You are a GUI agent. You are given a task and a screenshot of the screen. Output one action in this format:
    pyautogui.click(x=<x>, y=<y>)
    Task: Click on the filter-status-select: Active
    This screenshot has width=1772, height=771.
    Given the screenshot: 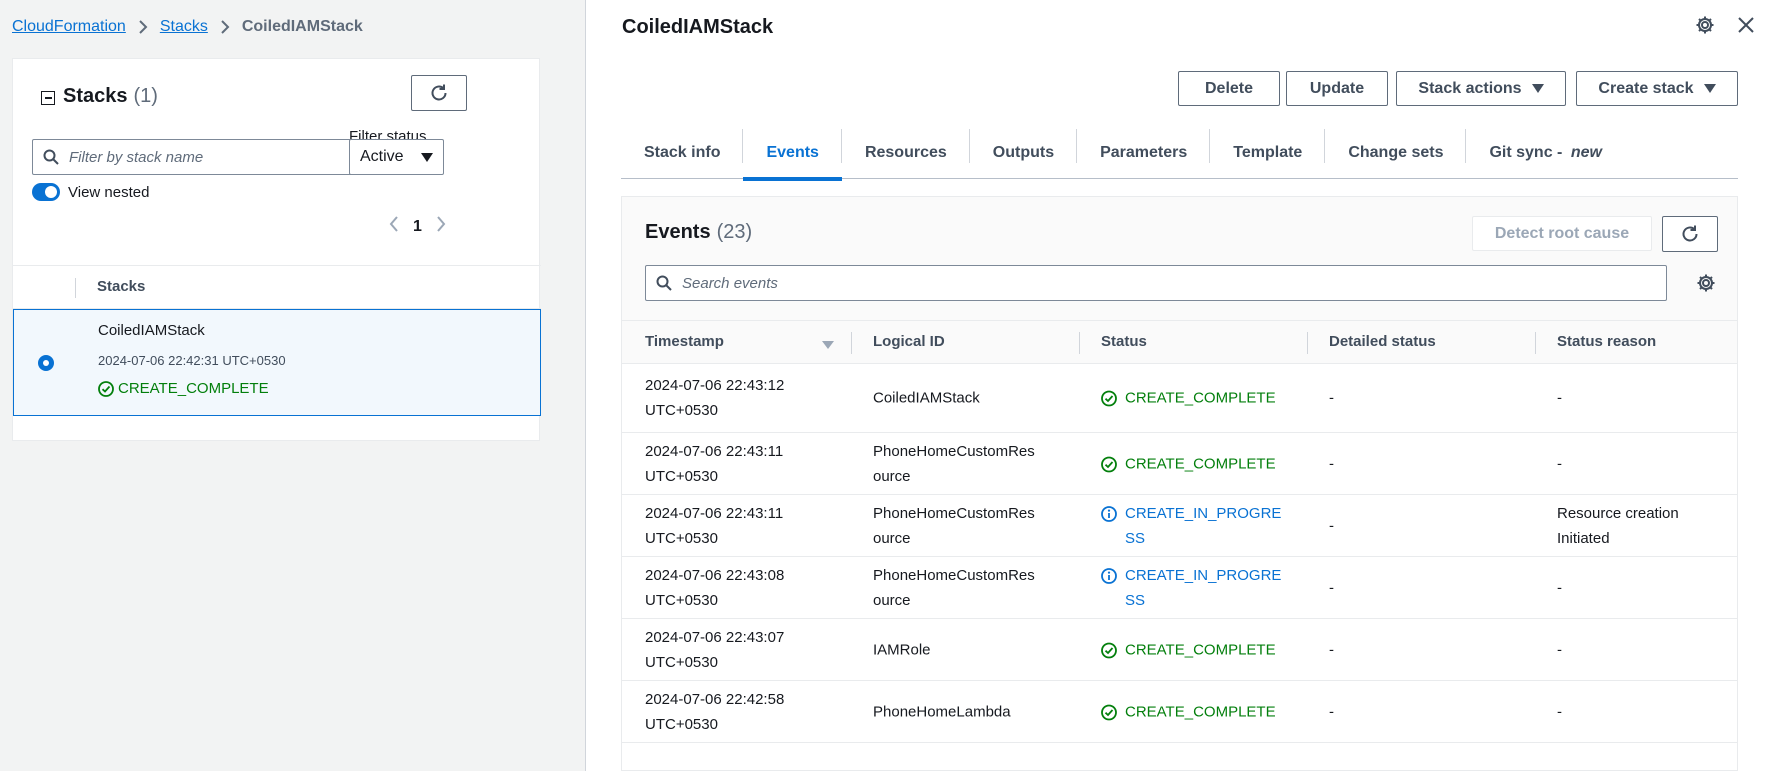 What is the action you would take?
    pyautogui.click(x=396, y=157)
    